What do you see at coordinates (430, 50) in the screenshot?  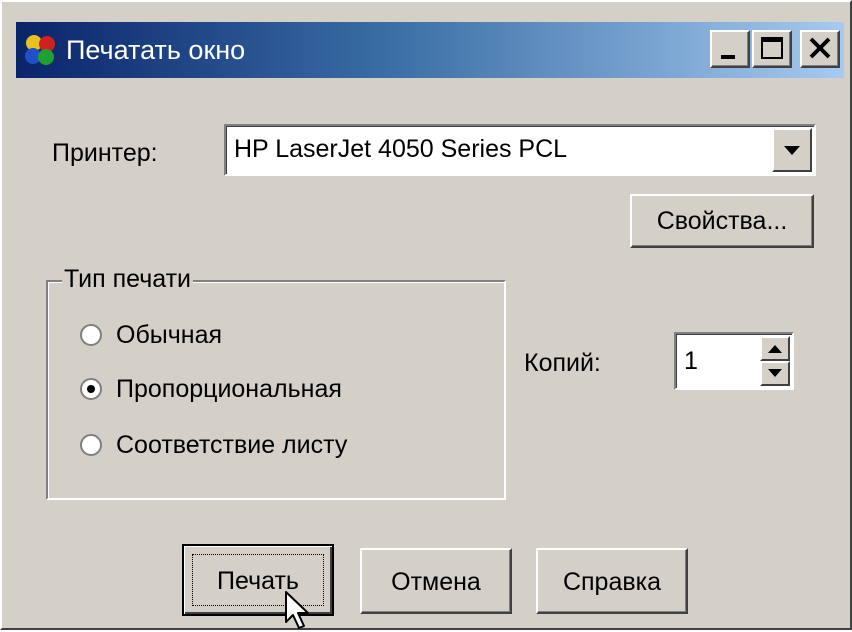 I see `title-bar: Печатать окно` at bounding box center [430, 50].